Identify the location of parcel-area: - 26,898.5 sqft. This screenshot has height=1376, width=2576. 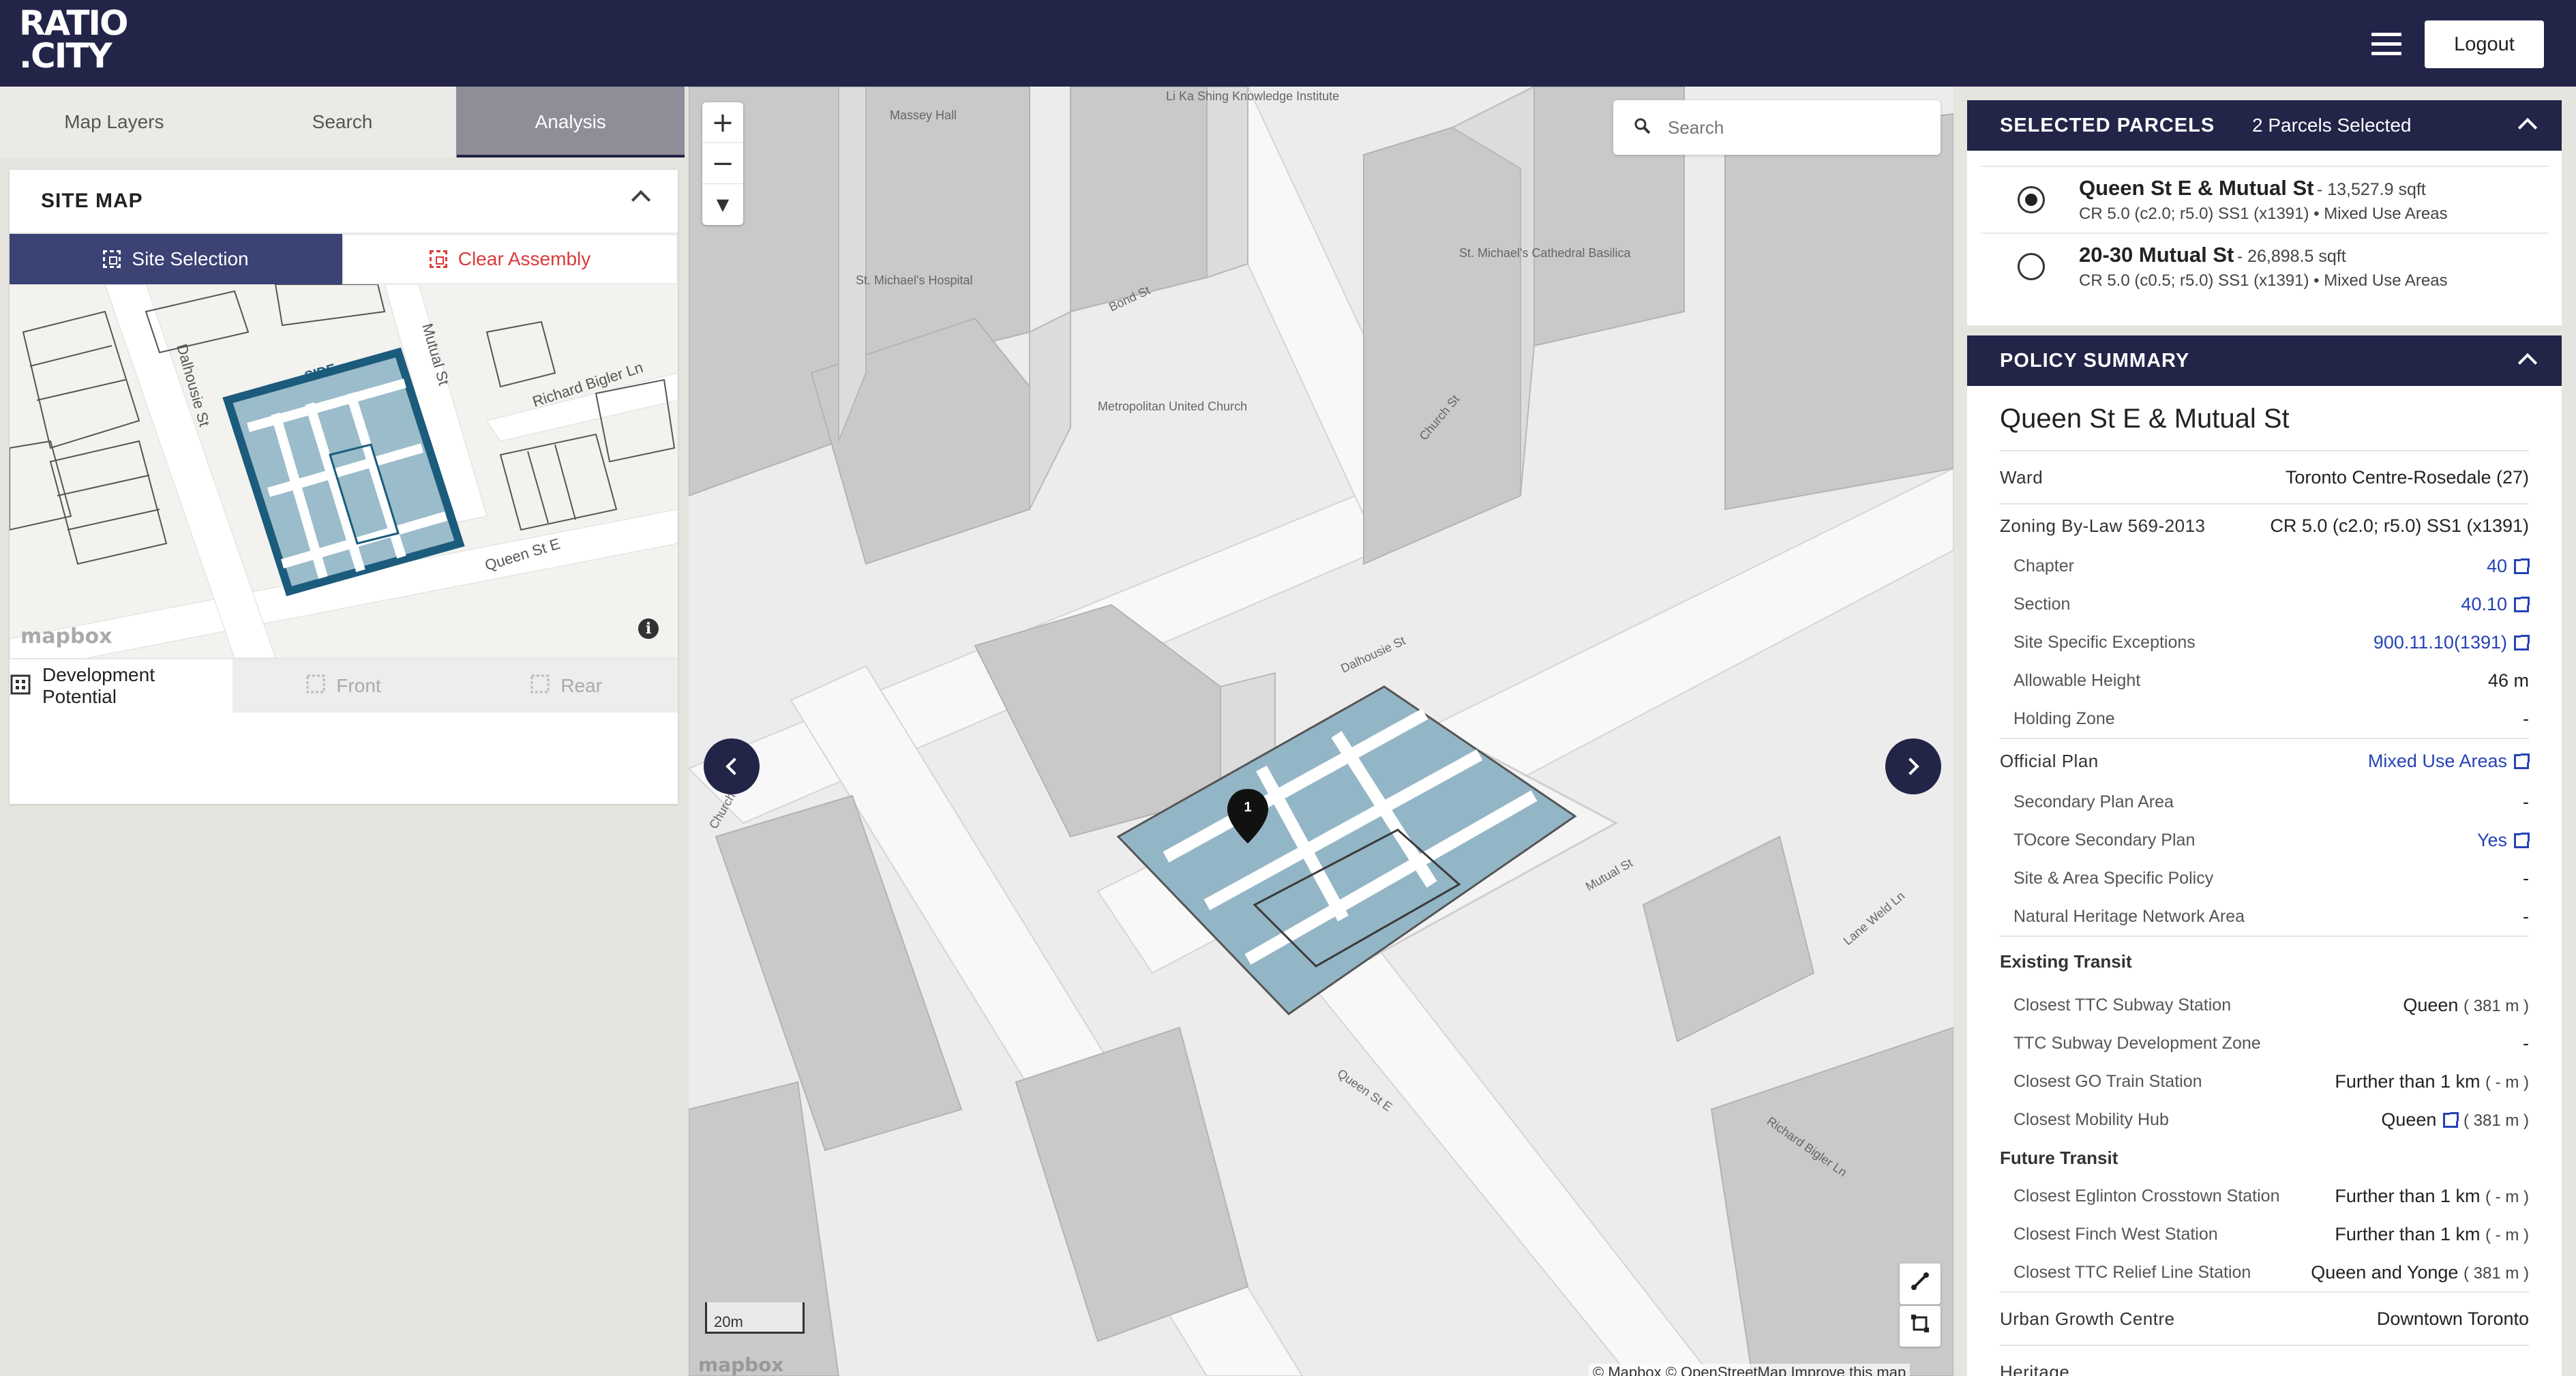
(2291, 256).